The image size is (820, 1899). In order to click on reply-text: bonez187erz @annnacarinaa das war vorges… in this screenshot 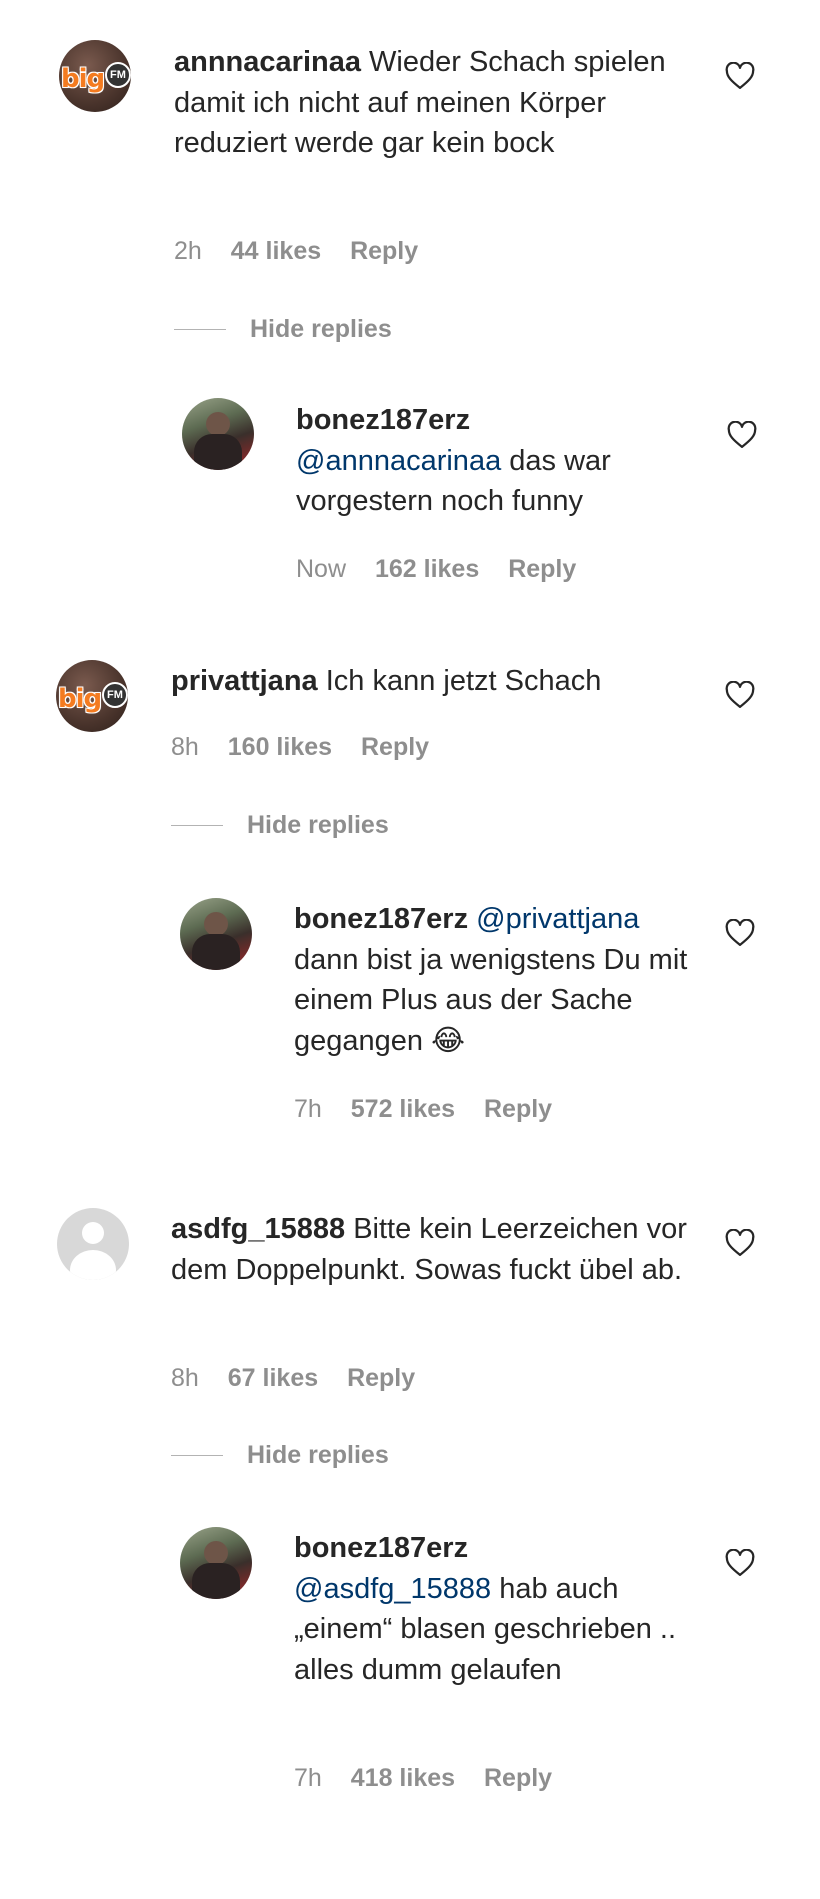, I will do `click(496, 461)`.